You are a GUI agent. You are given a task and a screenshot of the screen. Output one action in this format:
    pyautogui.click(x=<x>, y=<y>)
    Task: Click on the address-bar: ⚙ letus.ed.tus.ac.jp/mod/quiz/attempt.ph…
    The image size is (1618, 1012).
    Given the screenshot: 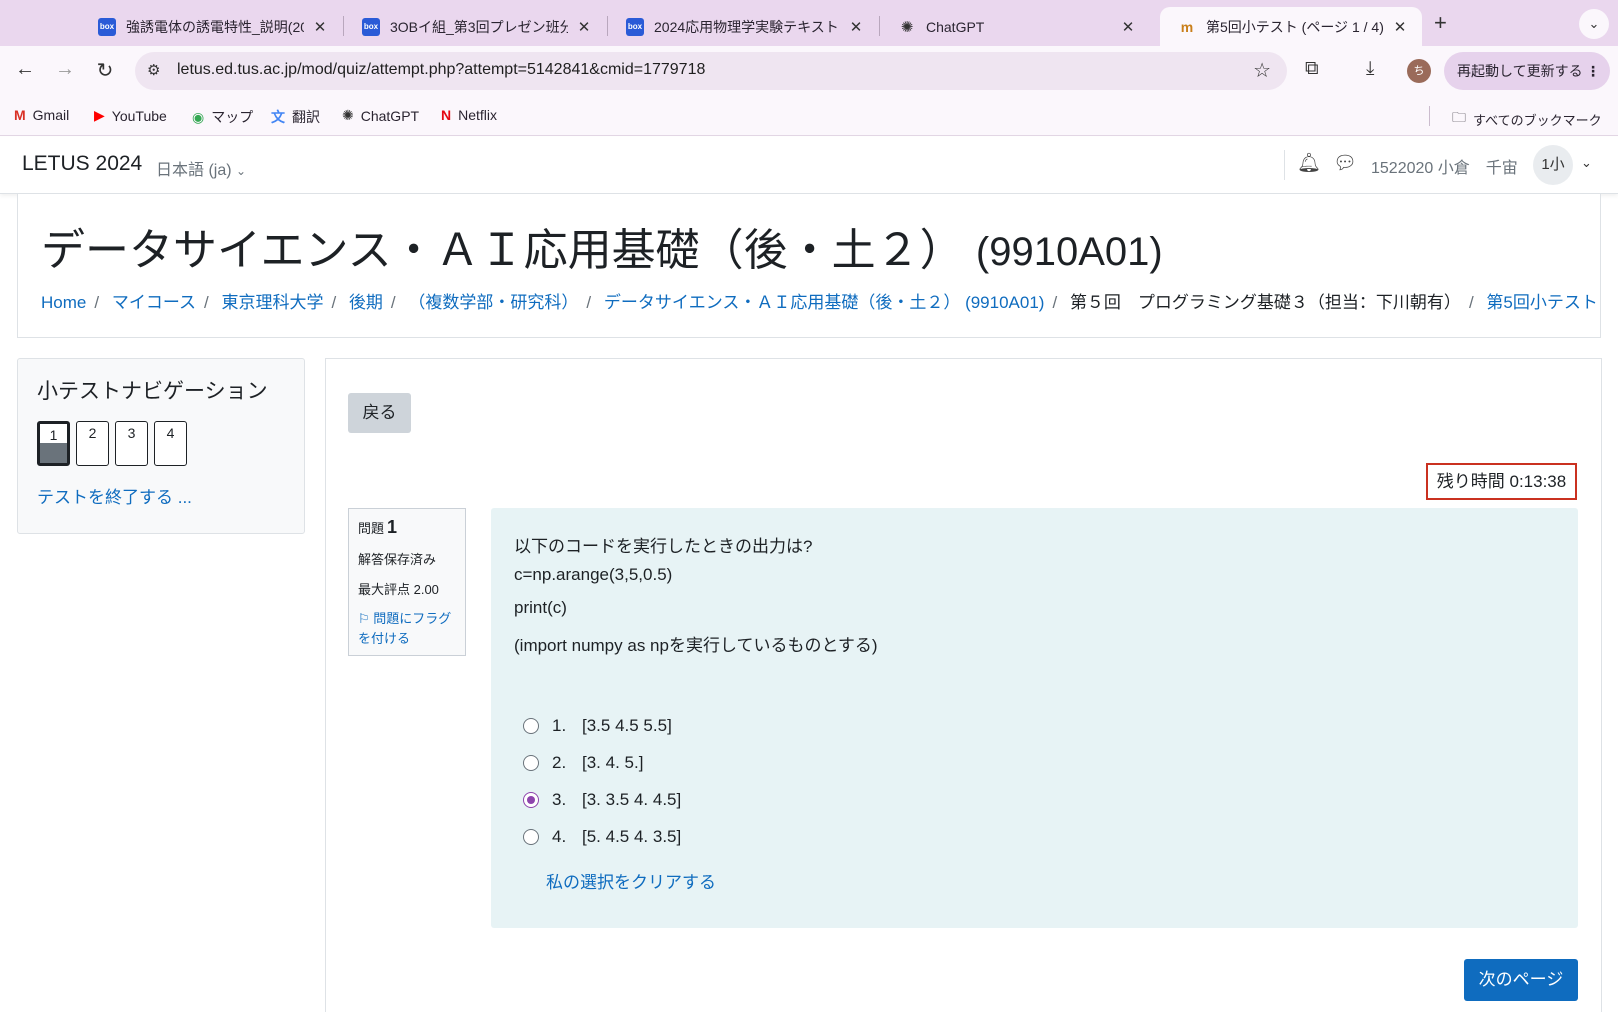 What is the action you would take?
    pyautogui.click(x=711, y=71)
    